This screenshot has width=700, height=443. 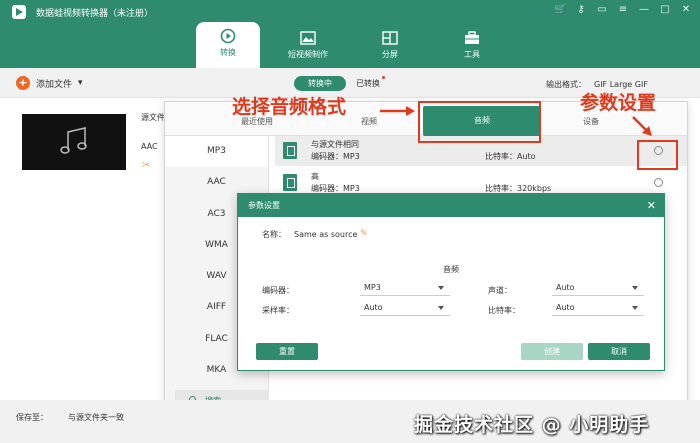 What do you see at coordinates (405, 308) in the screenshot?
I see `samplerate-select: Auto` at bounding box center [405, 308].